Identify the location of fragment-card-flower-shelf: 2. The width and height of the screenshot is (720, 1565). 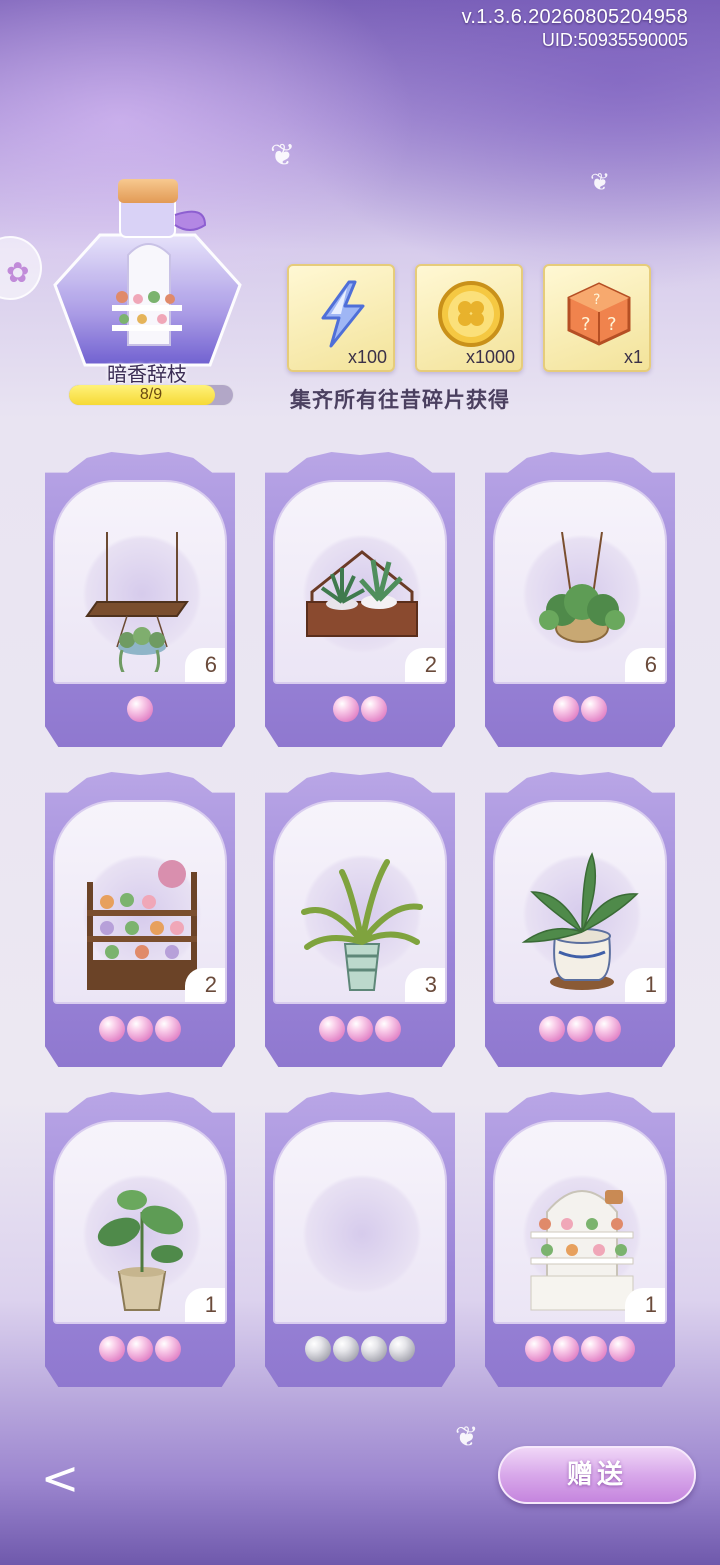
(140, 919).